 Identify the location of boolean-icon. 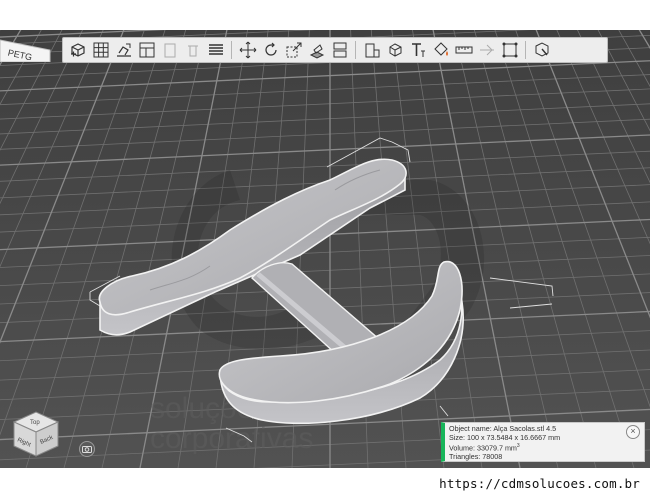
(509, 50).